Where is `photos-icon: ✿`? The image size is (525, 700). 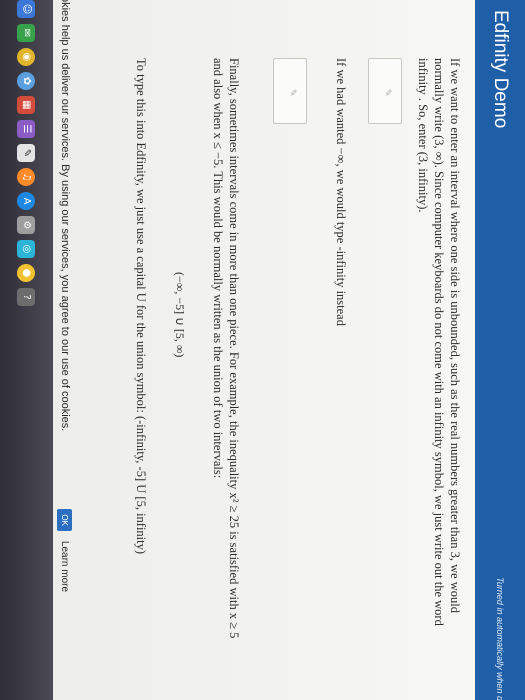 photos-icon: ✿ is located at coordinates (26, 81).